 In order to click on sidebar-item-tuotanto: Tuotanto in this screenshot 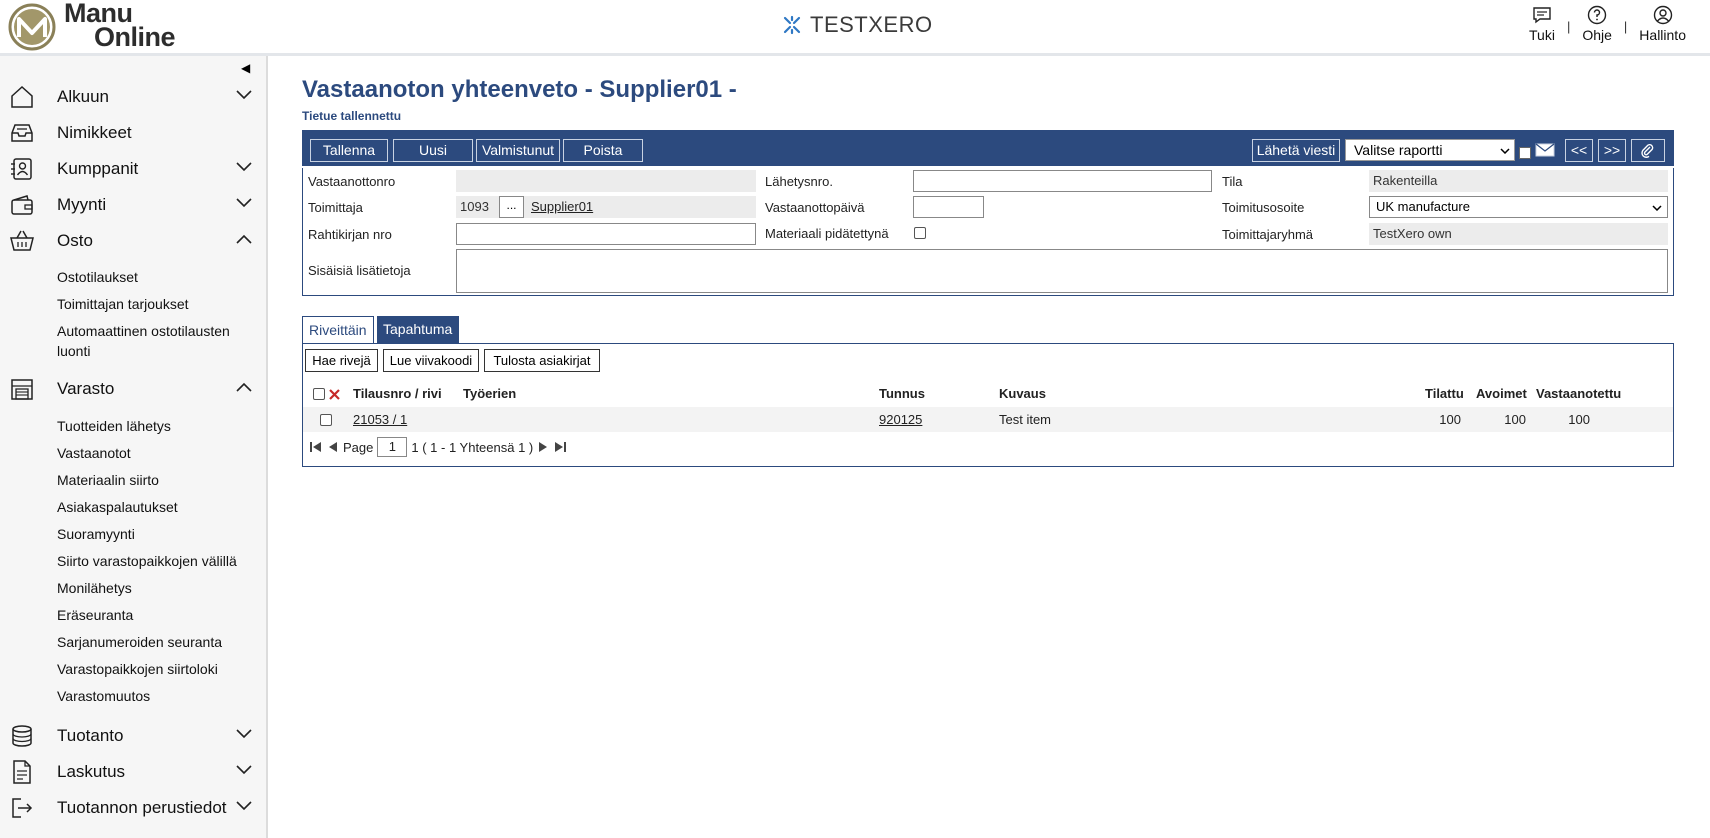, I will do `click(134, 735)`.